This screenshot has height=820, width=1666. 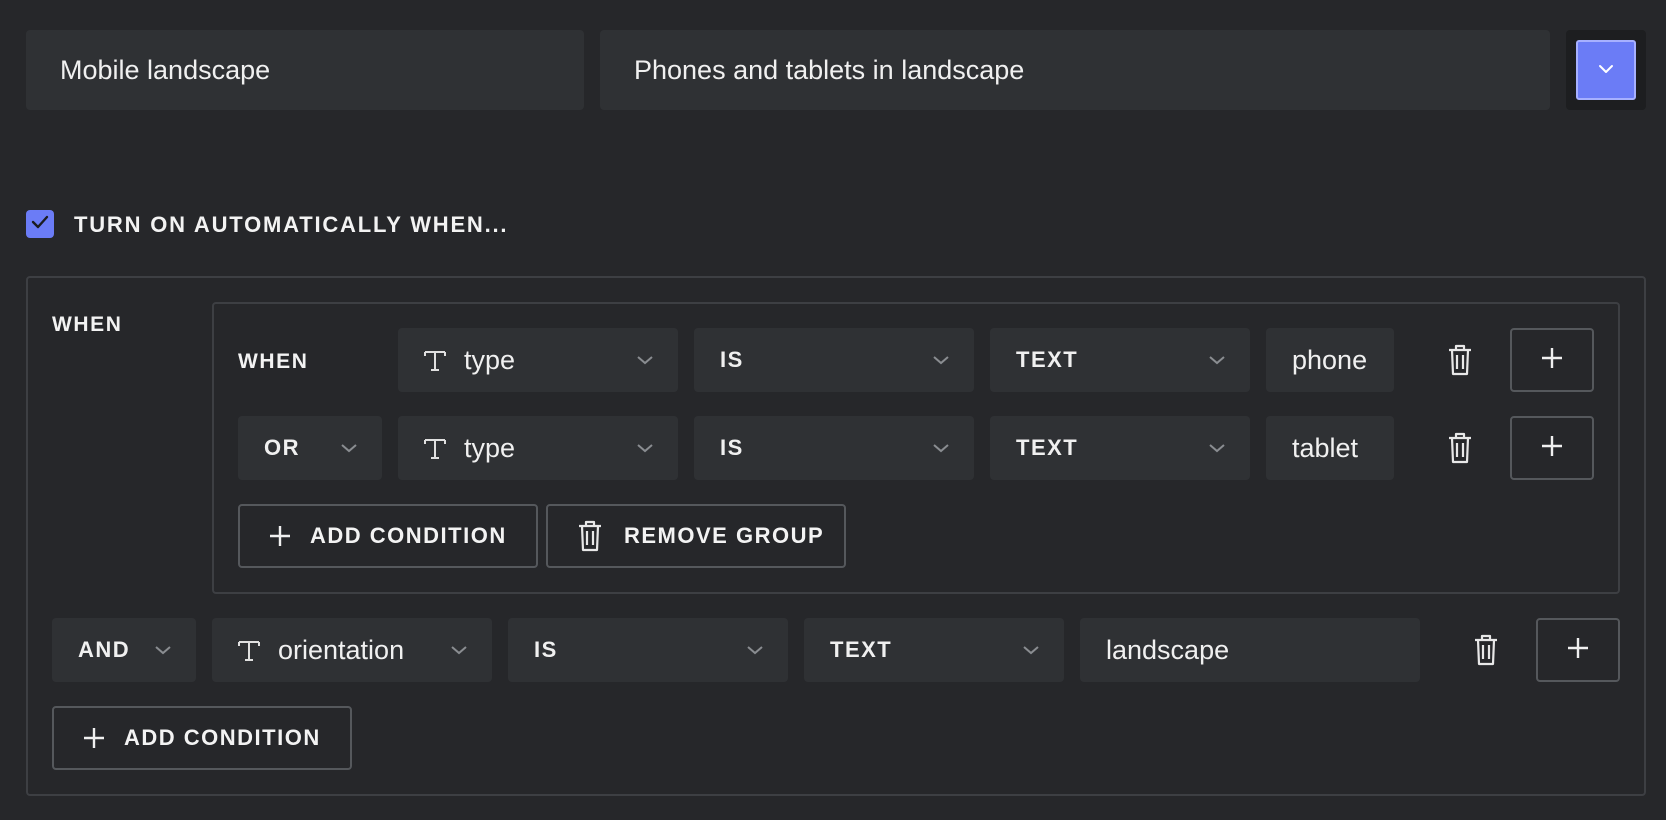 I want to click on remove-group-button: REMOVE GROUP, so click(x=696, y=536).